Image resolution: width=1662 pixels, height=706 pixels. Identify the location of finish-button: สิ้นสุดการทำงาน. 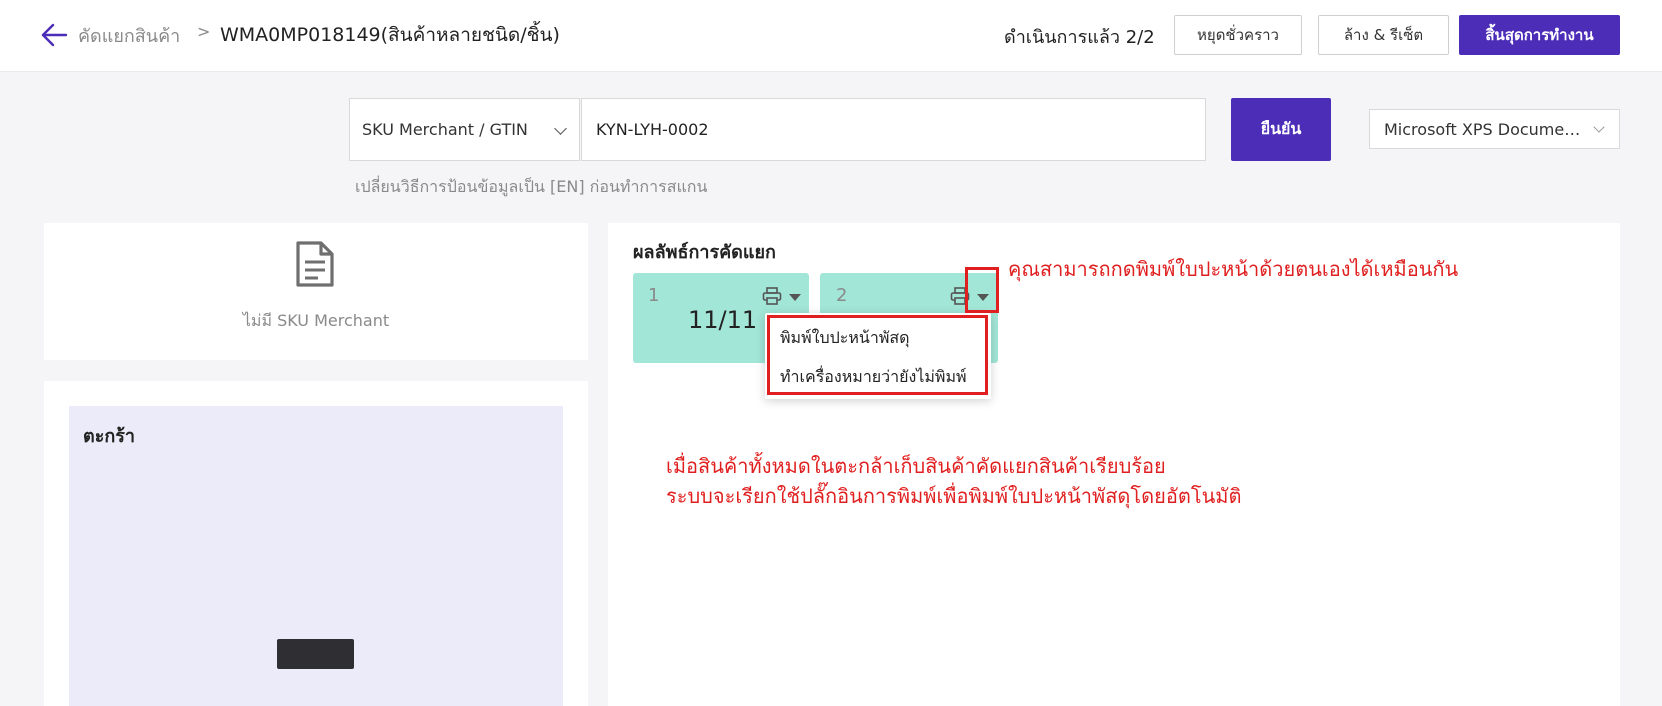
(1539, 35).